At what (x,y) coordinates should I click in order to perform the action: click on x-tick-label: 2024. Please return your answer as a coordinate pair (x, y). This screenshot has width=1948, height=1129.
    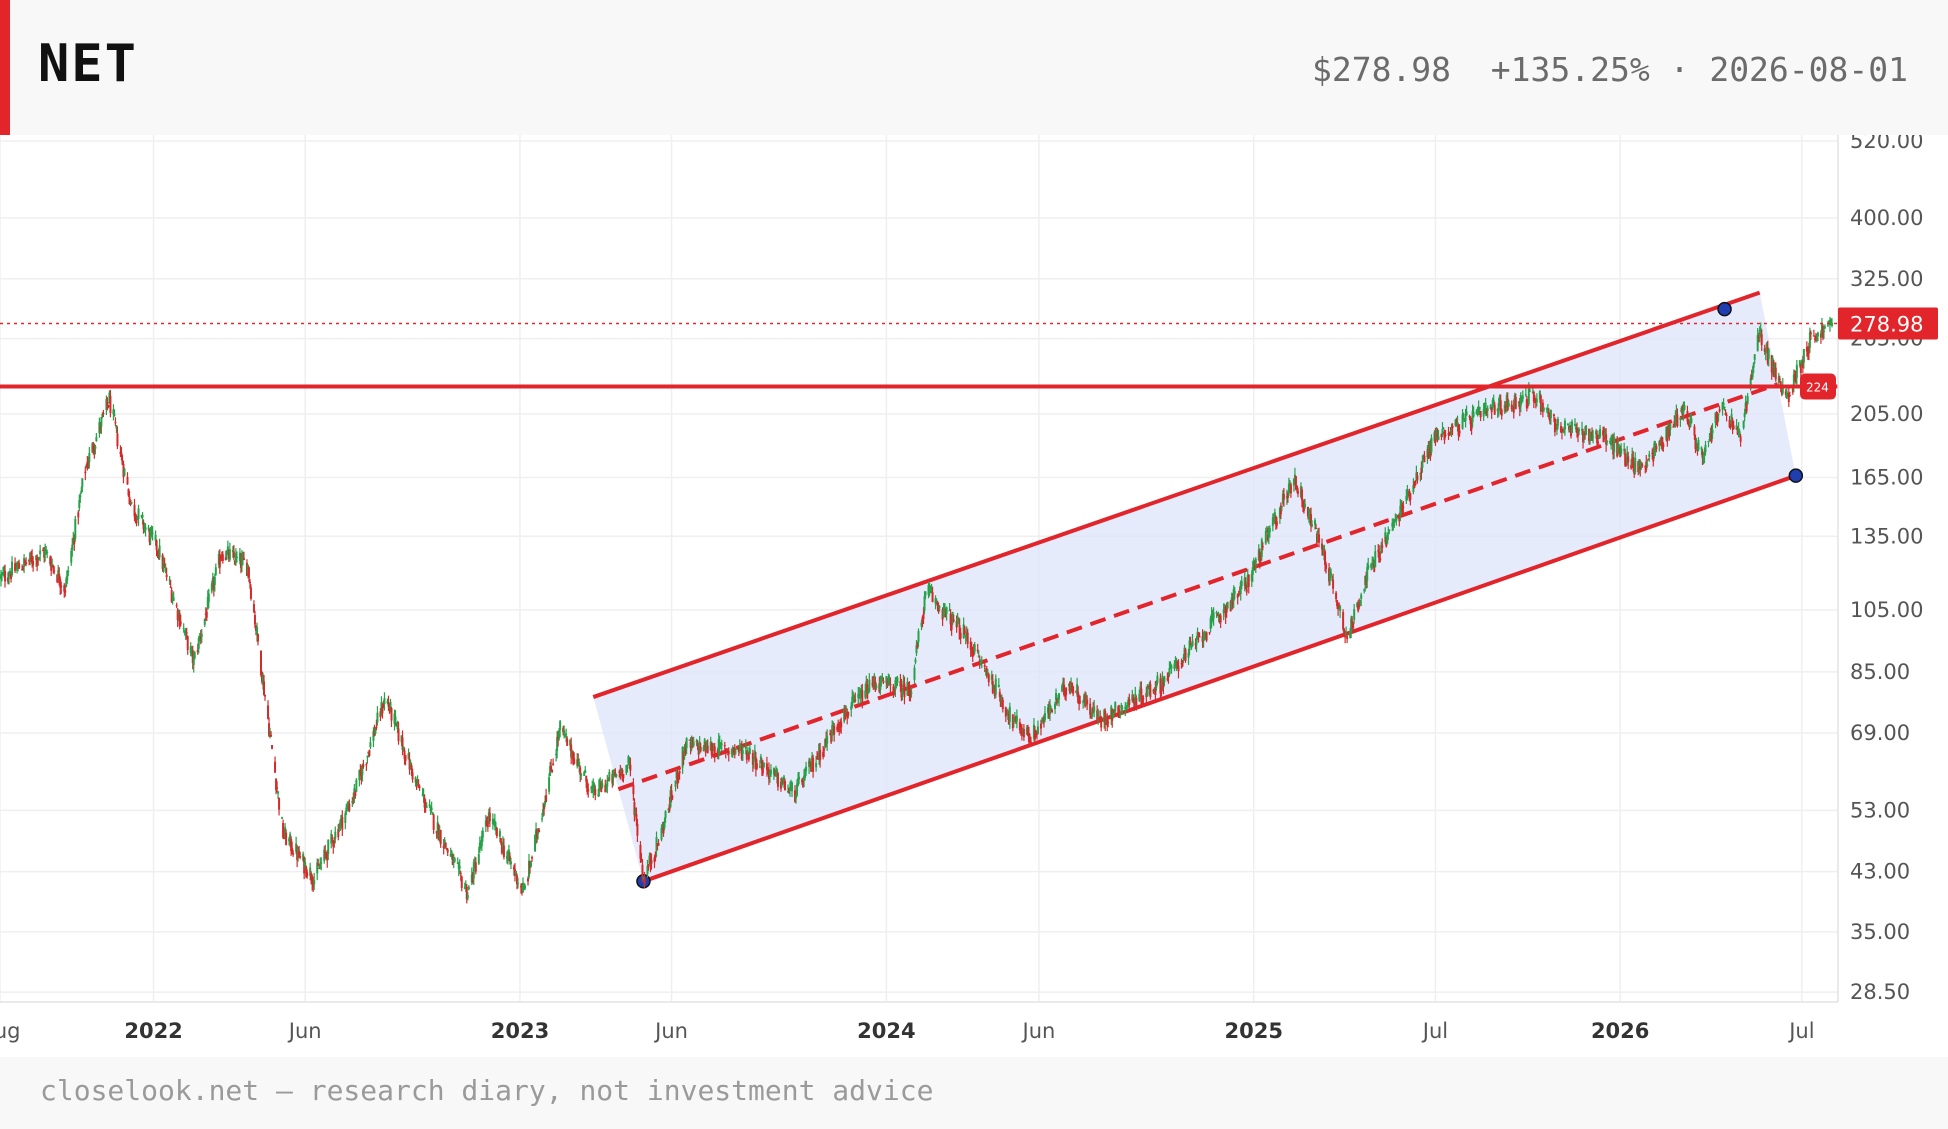
    Looking at the image, I should click on (886, 1031).